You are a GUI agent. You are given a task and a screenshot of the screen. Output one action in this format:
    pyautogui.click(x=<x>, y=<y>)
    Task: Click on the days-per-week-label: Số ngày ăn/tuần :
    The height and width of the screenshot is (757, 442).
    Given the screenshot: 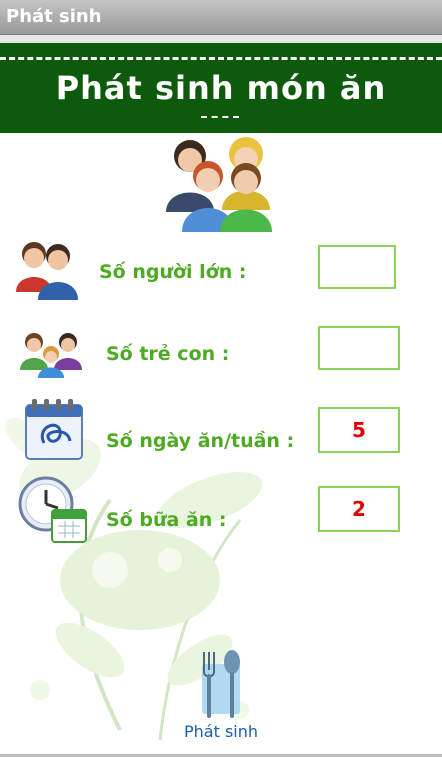 What is the action you would take?
    pyautogui.click(x=200, y=441)
    